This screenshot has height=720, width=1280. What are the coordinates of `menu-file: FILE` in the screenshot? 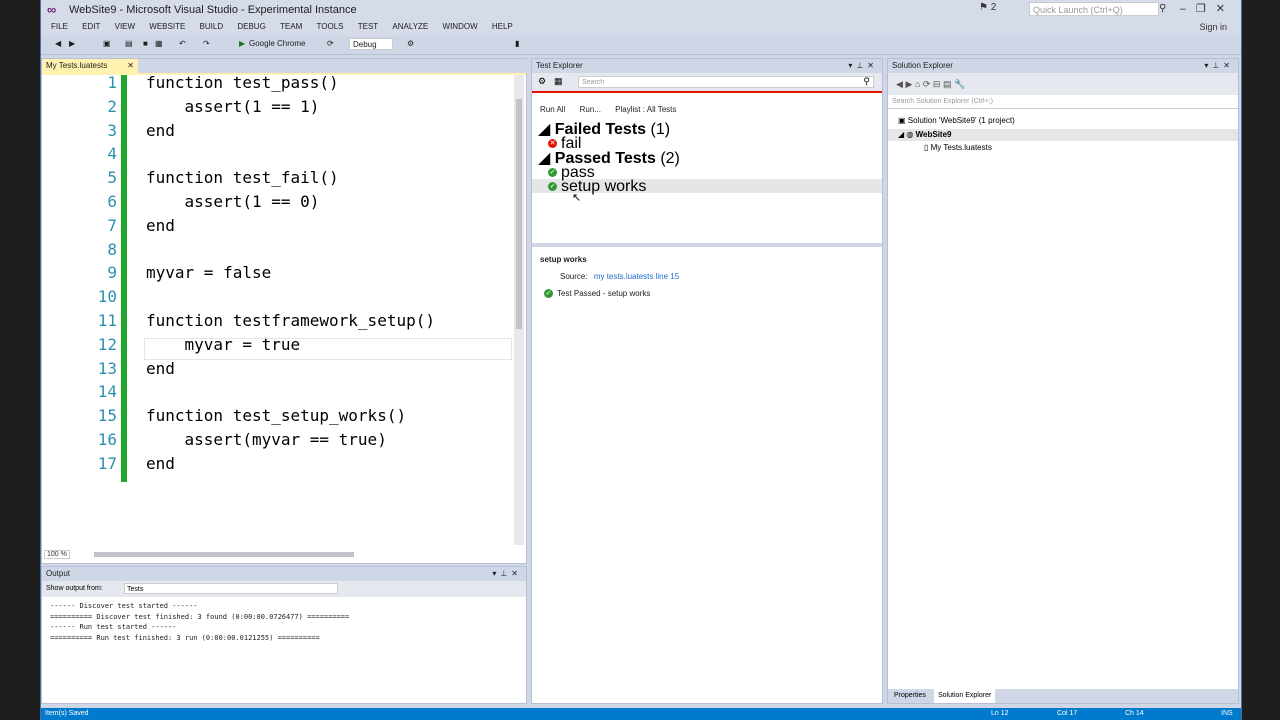 It's located at (59, 27).